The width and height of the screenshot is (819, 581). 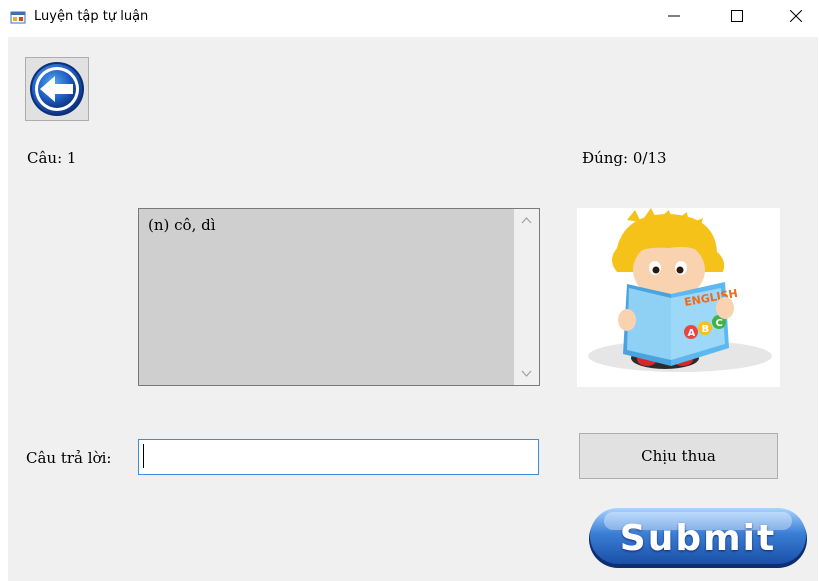 What do you see at coordinates (719, 323) in the screenshot?
I see `book-letter-c: C` at bounding box center [719, 323].